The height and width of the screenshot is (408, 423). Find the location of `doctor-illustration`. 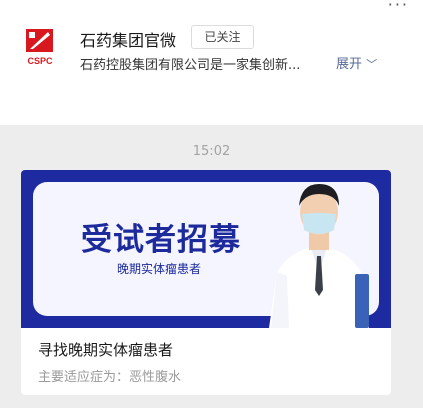

doctor-illustration is located at coordinates (319, 256).